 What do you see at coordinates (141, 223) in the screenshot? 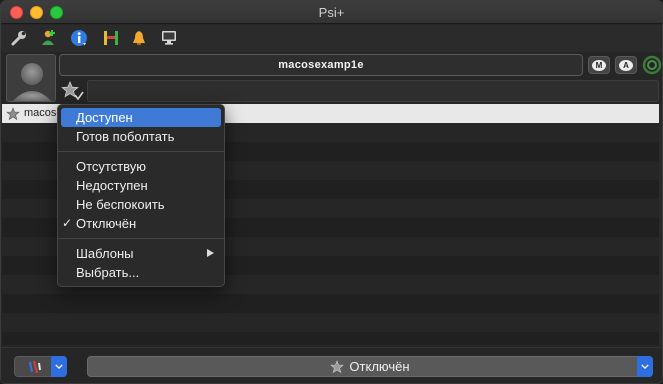
I see `menu-item-offline: ✓ Отключён` at bounding box center [141, 223].